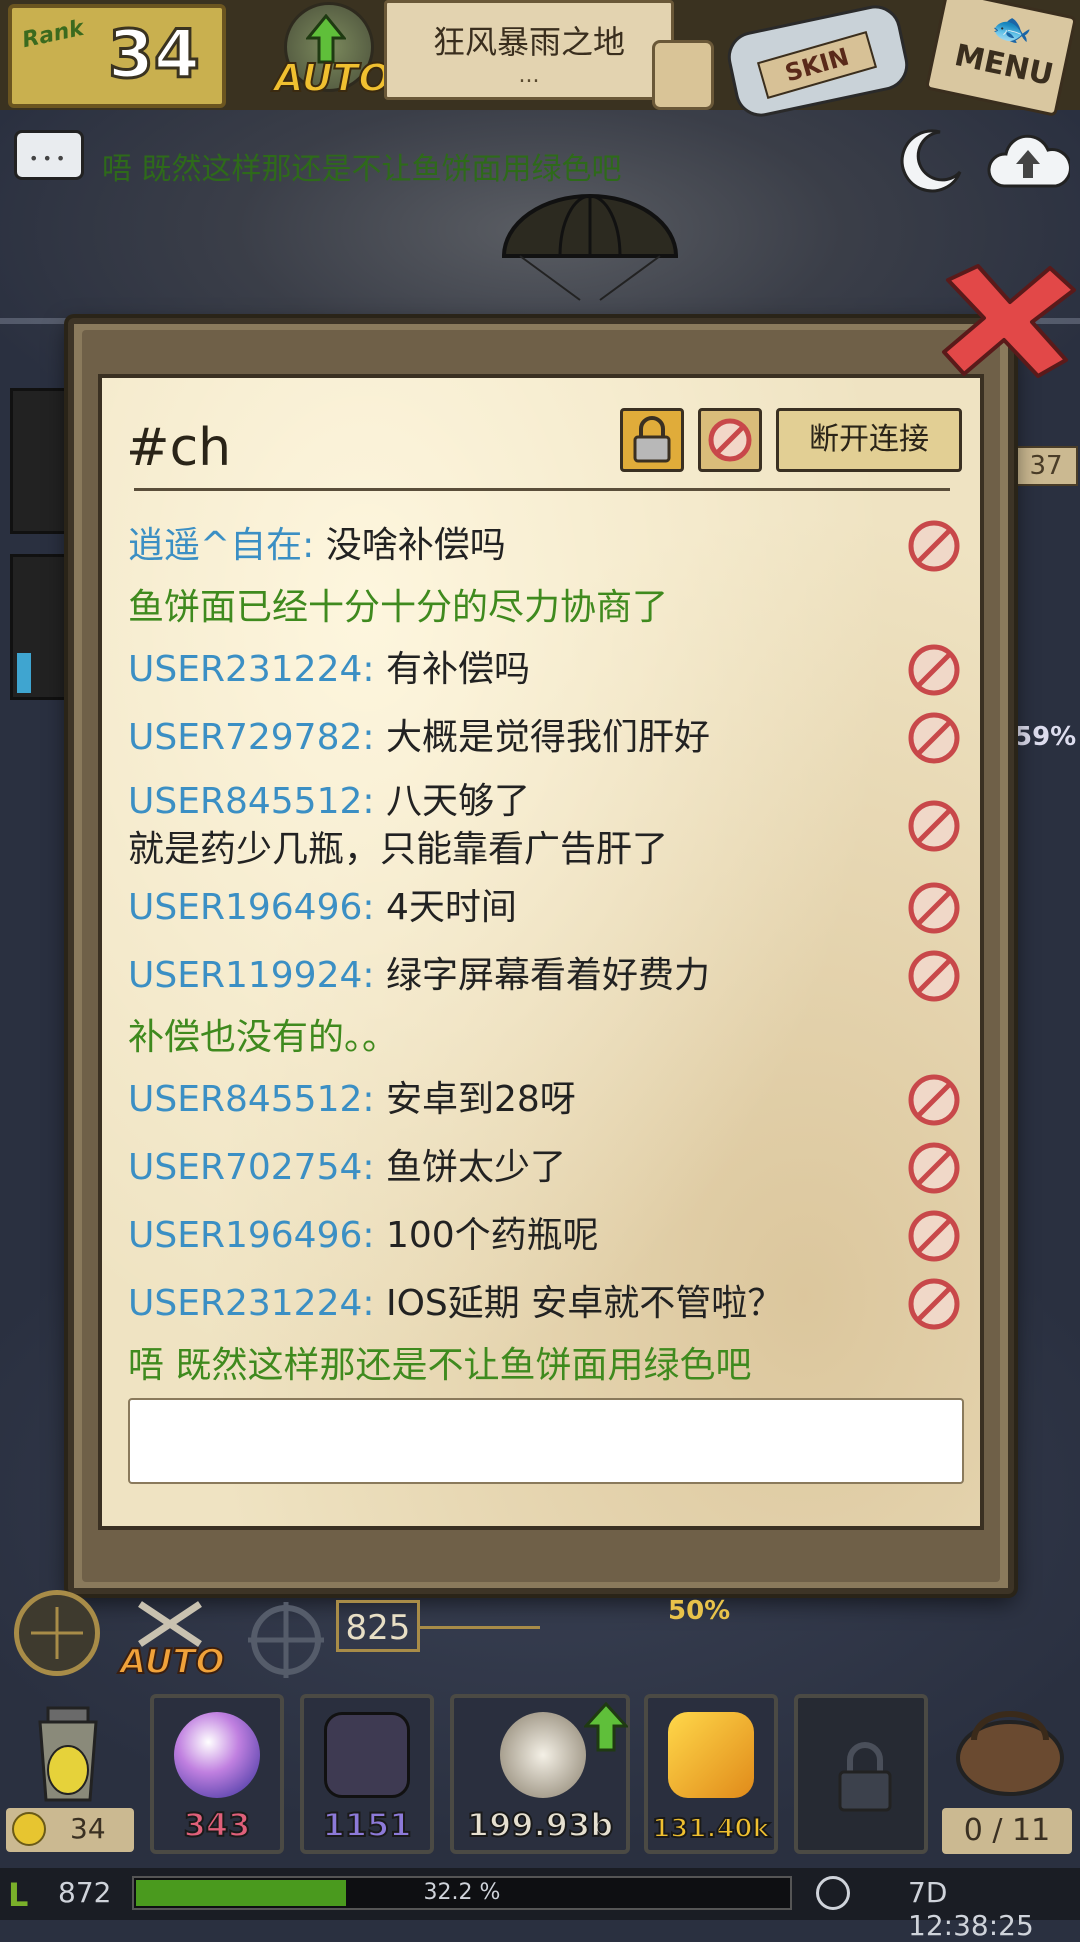 The width and height of the screenshot is (1080, 1942). I want to click on message-text: 大概是觉得我们肝好, so click(547, 737).